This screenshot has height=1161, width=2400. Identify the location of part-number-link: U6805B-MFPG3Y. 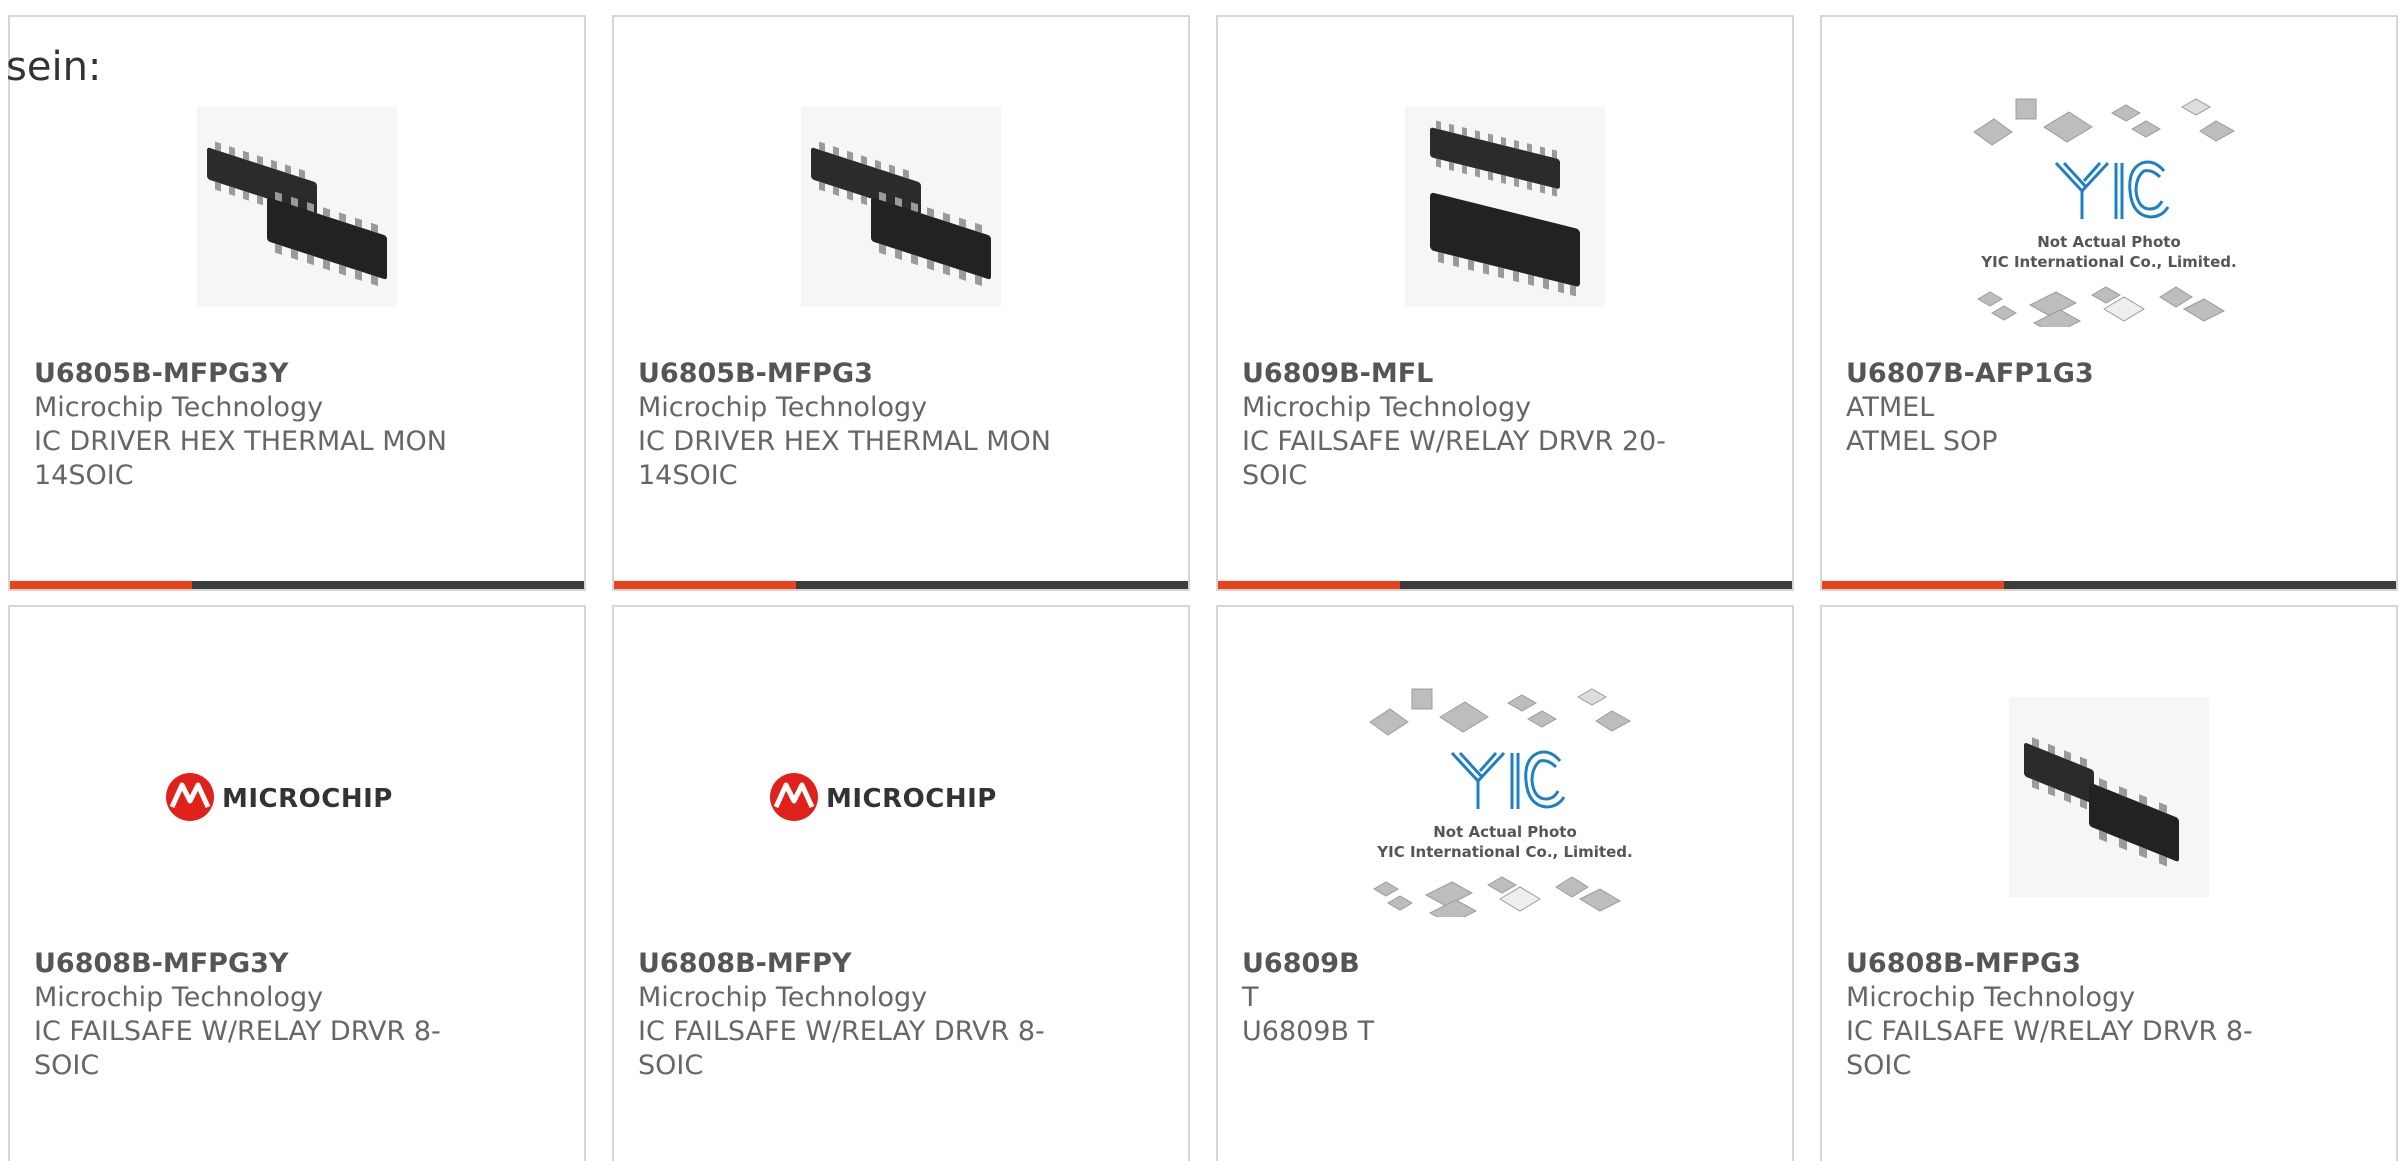
(249, 374).